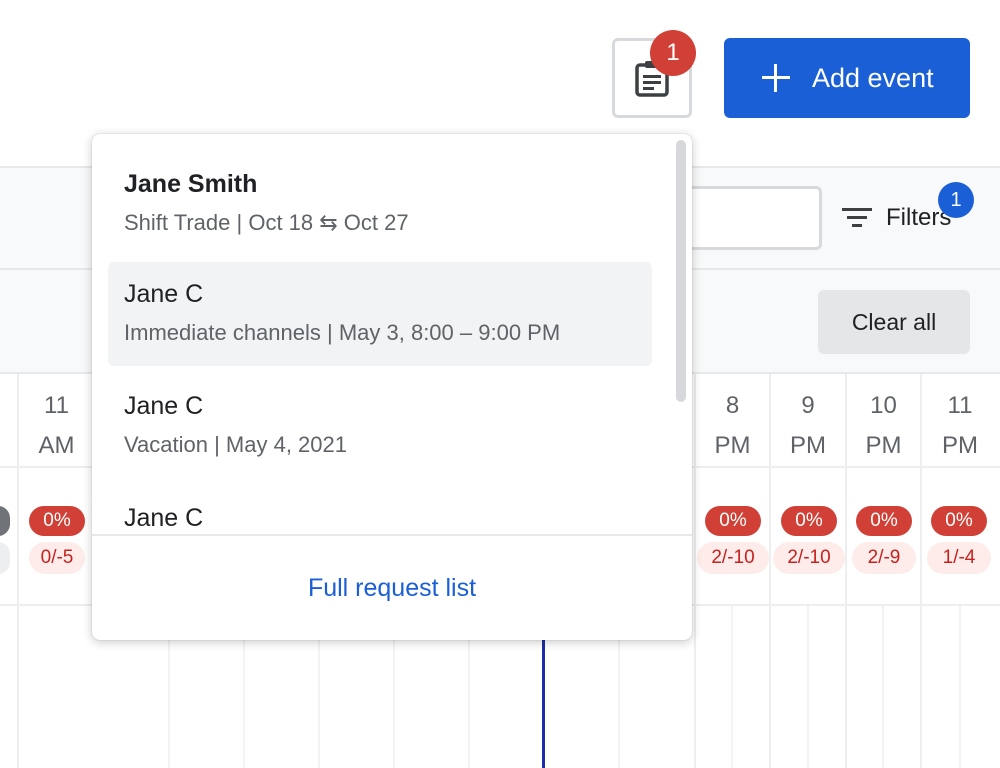  I want to click on filters-button: Filters, so click(896, 218).